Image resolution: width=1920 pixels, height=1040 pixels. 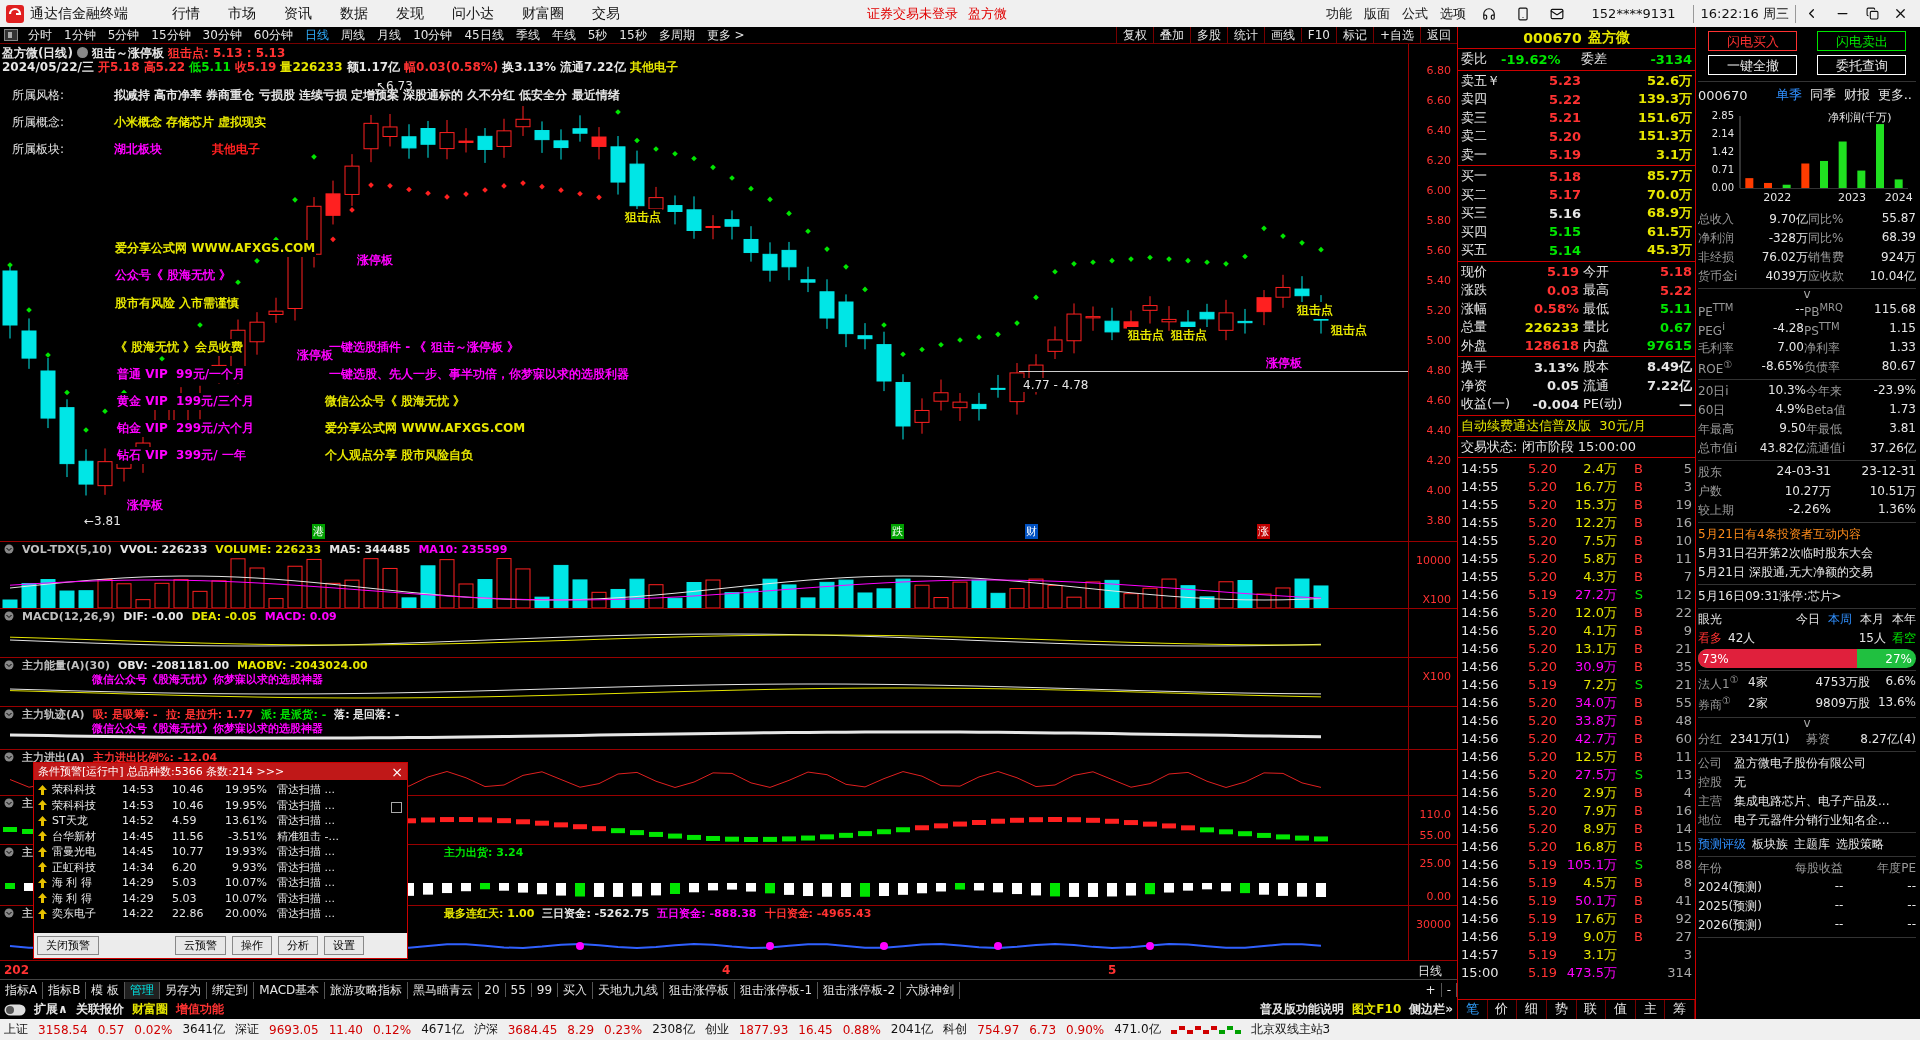 I want to click on menu-item: 问小达, so click(x=473, y=13).